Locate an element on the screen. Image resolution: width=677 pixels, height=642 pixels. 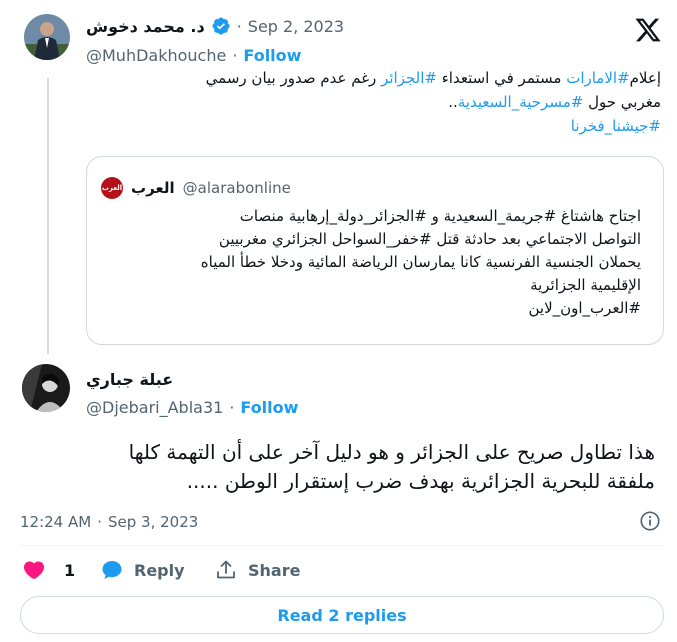
share-button: Share is located at coordinates (257, 570).